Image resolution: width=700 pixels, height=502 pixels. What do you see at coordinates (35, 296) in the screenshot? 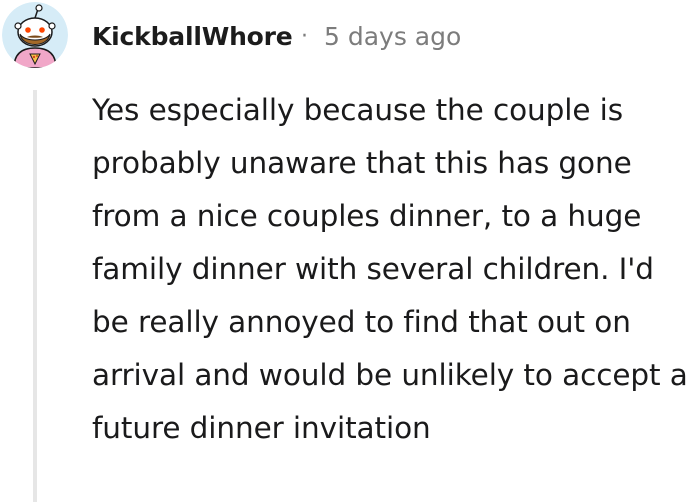
I see `thread-collapse-line` at bounding box center [35, 296].